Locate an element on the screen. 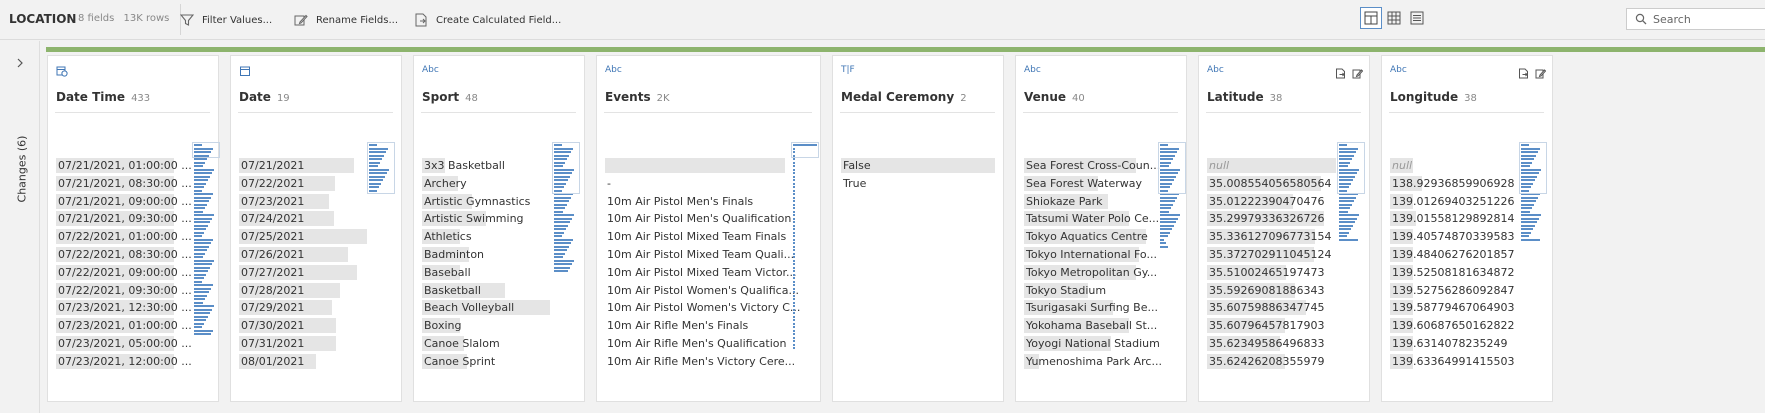 The height and width of the screenshot is (413, 1765). column-header-medal-ceremony: Medal Ceremony 2 is located at coordinates (904, 97).